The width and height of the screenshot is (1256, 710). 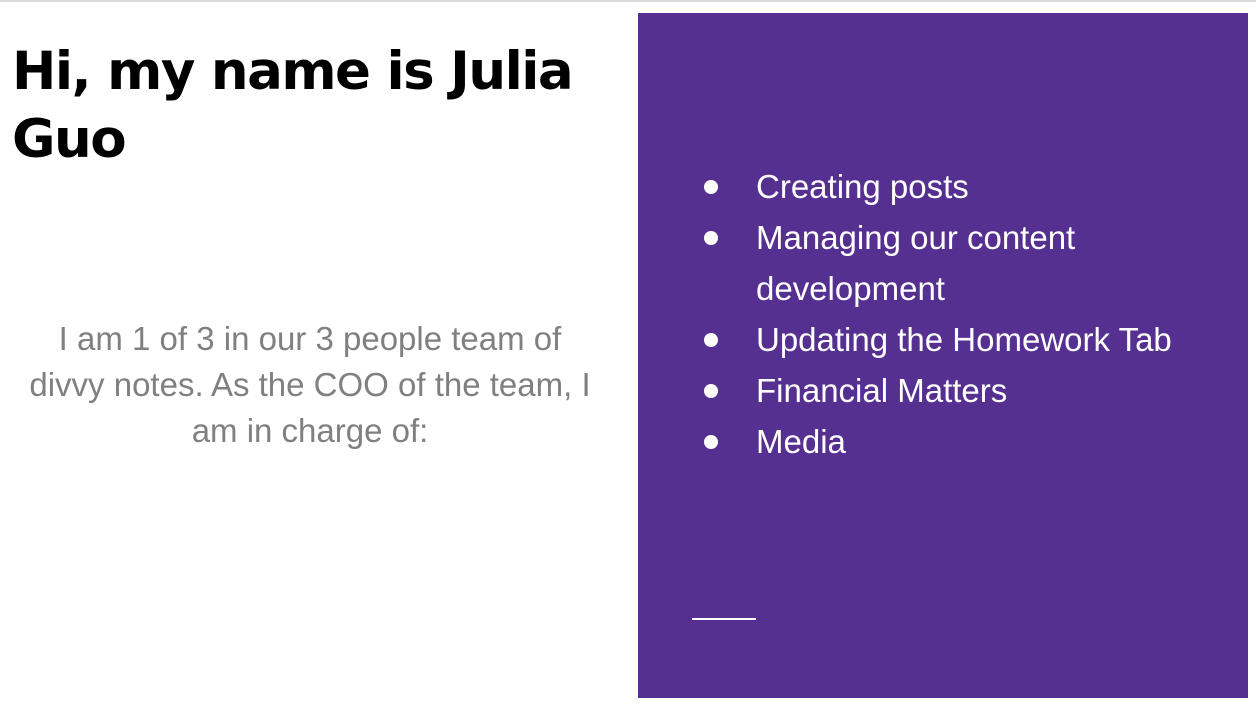 I want to click on list-item-label: Managing our content development, so click(x=916, y=263).